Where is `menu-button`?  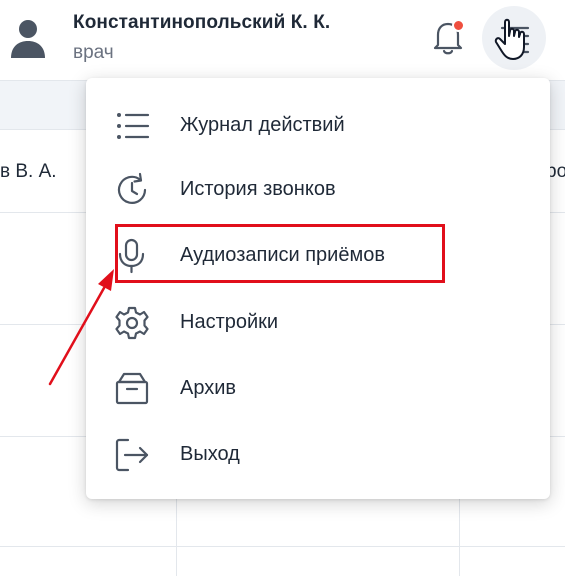
menu-button is located at coordinates (514, 38).